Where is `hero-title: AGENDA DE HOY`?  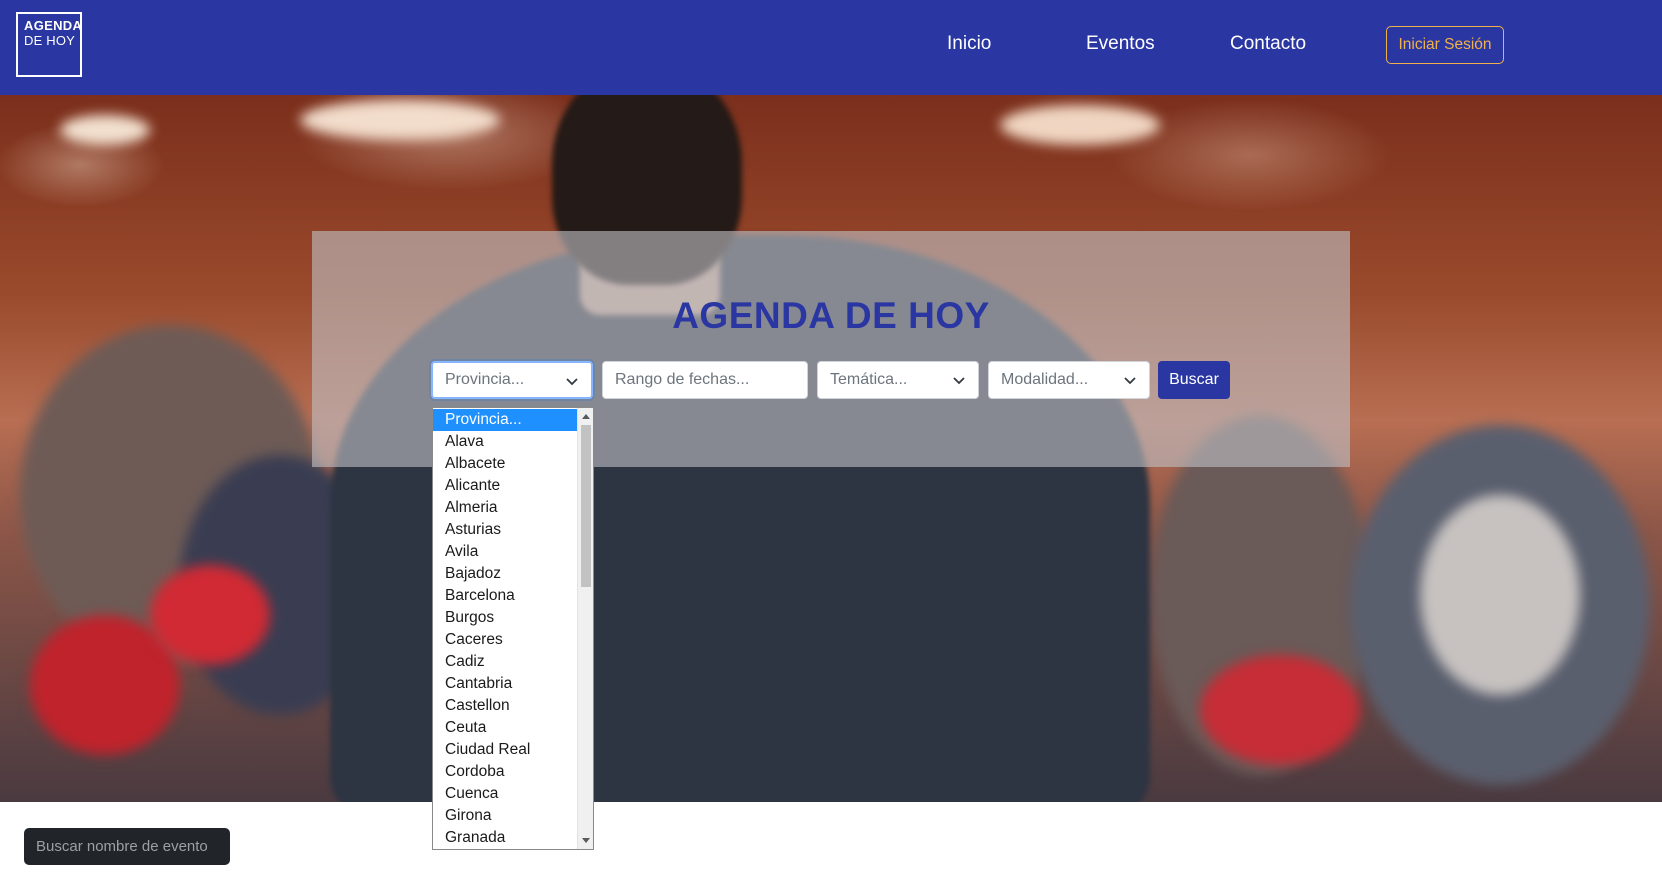 hero-title: AGENDA DE HOY is located at coordinates (831, 315).